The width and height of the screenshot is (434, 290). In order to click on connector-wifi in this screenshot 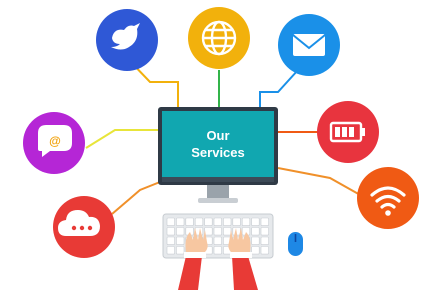, I will do `click(320, 182)`.